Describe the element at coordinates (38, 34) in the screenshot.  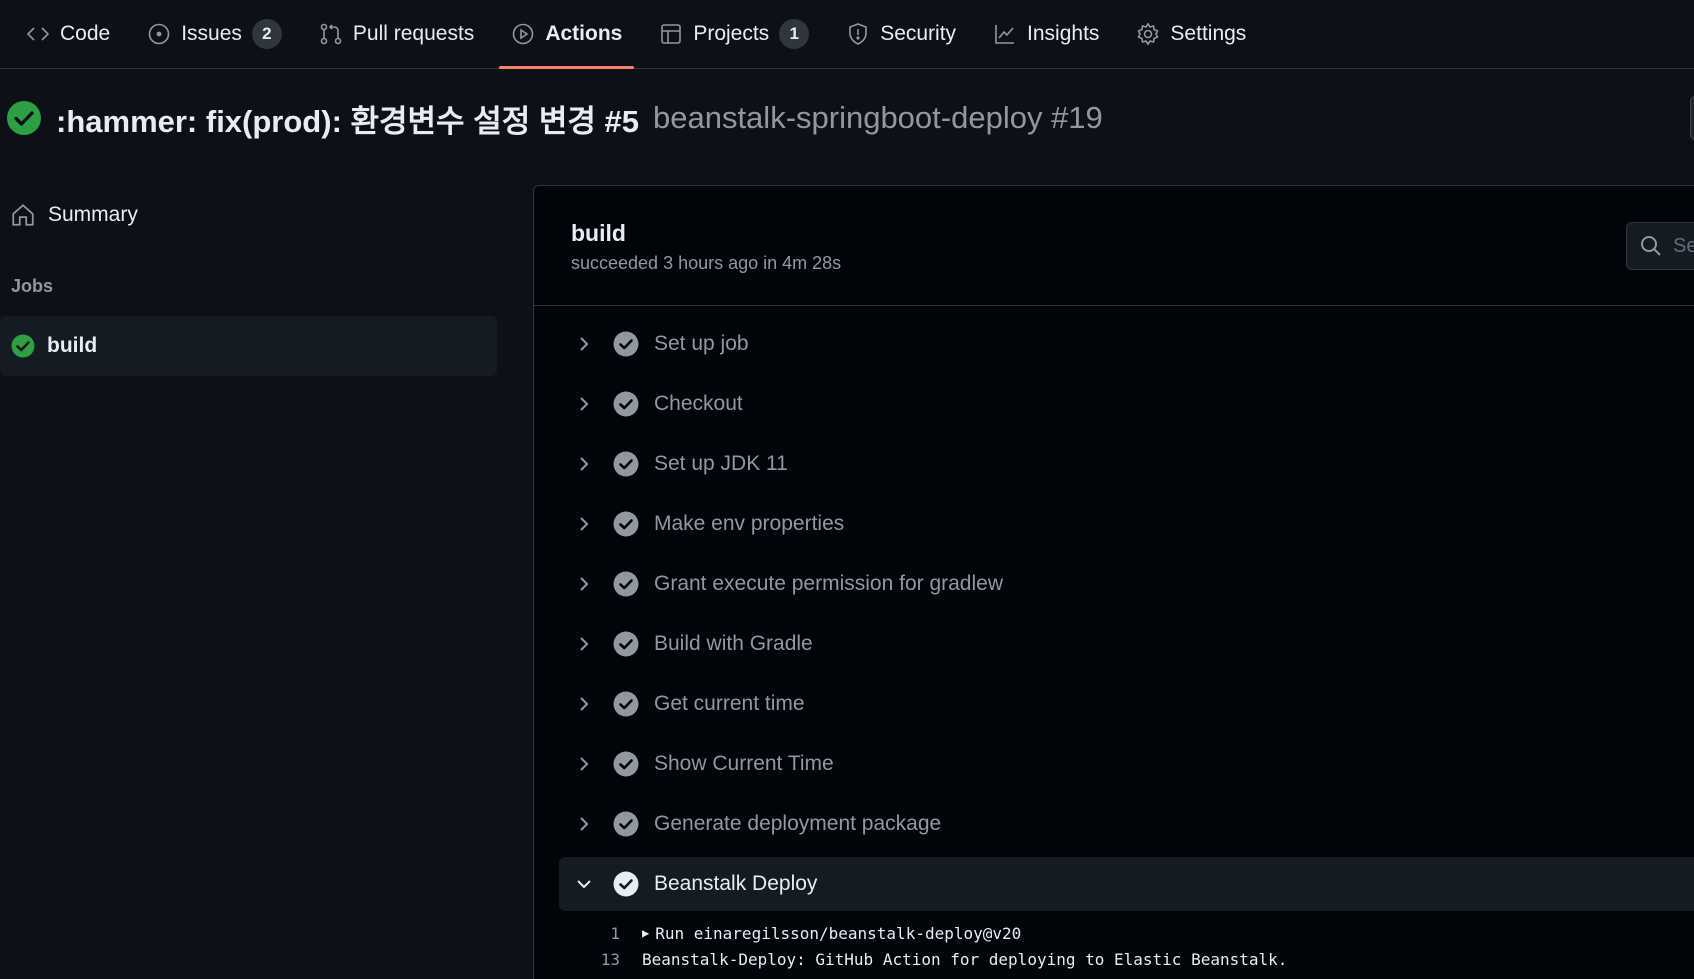
I see `code-icon` at that location.